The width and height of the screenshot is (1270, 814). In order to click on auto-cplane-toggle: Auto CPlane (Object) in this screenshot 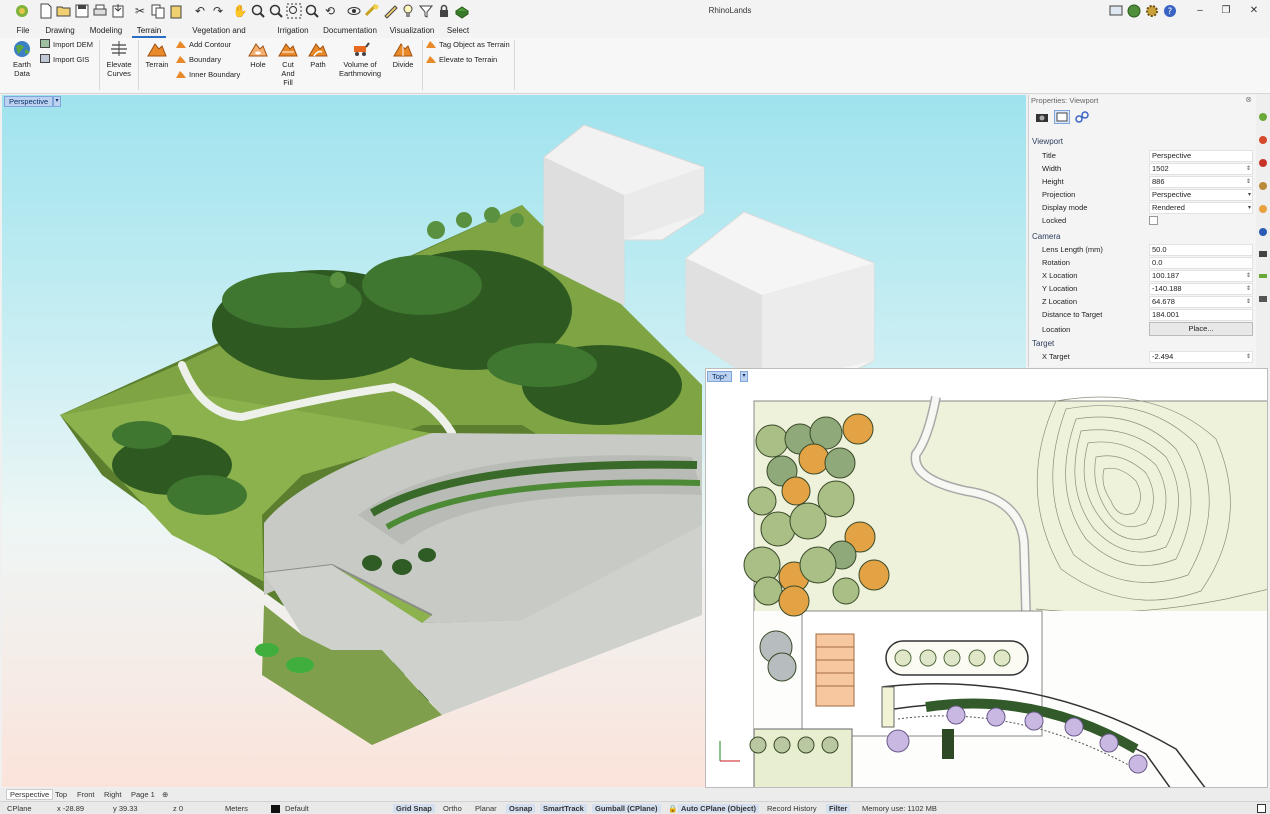, I will do `click(719, 808)`.